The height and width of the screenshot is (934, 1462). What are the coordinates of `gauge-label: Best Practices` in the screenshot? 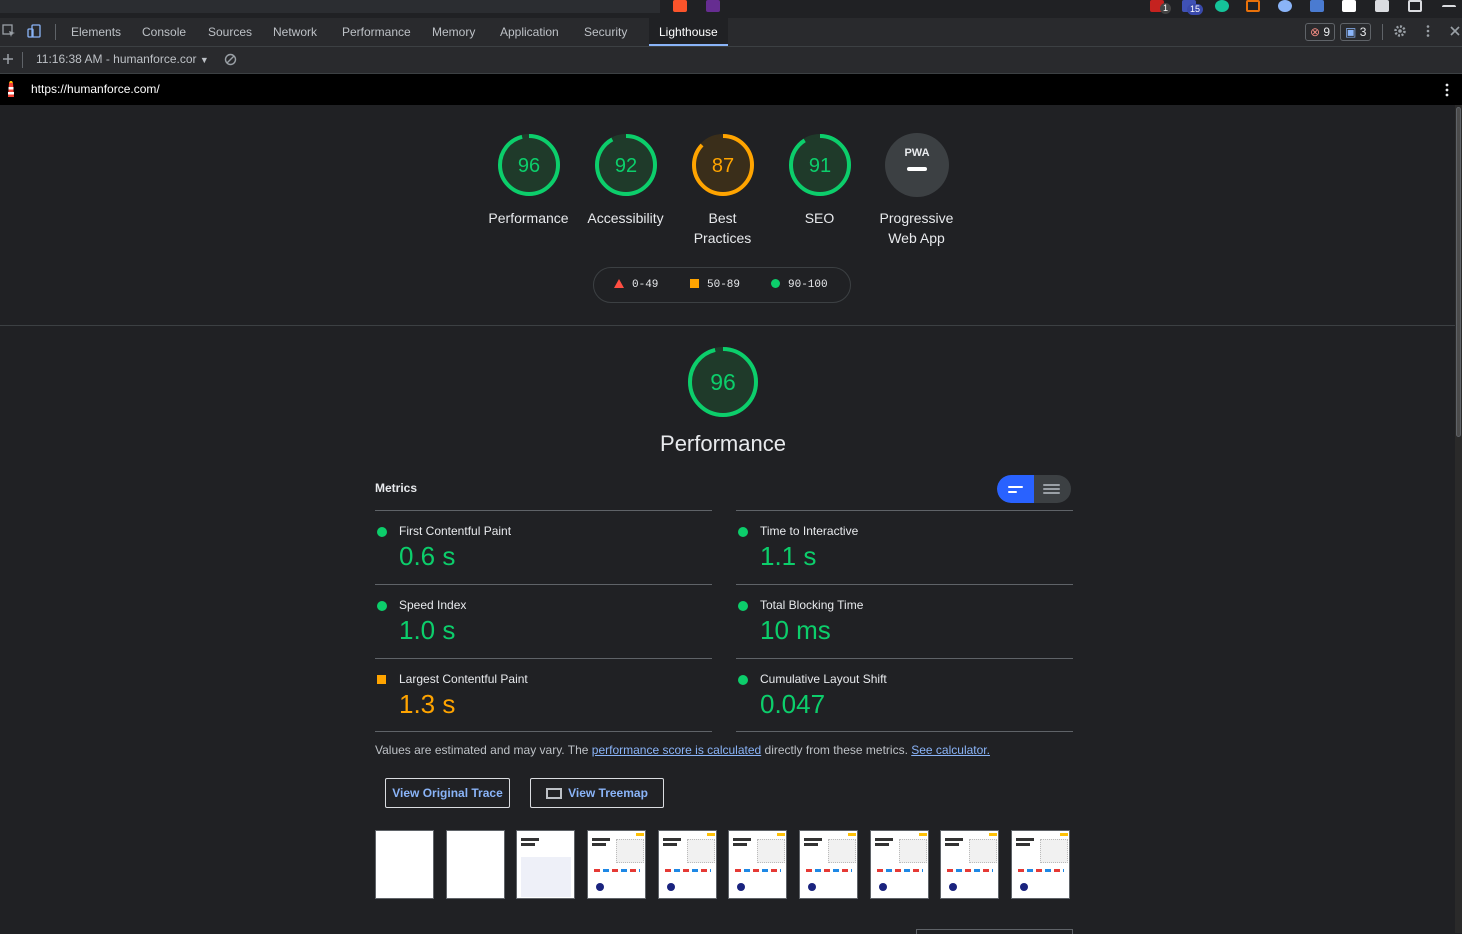 It's located at (722, 228).